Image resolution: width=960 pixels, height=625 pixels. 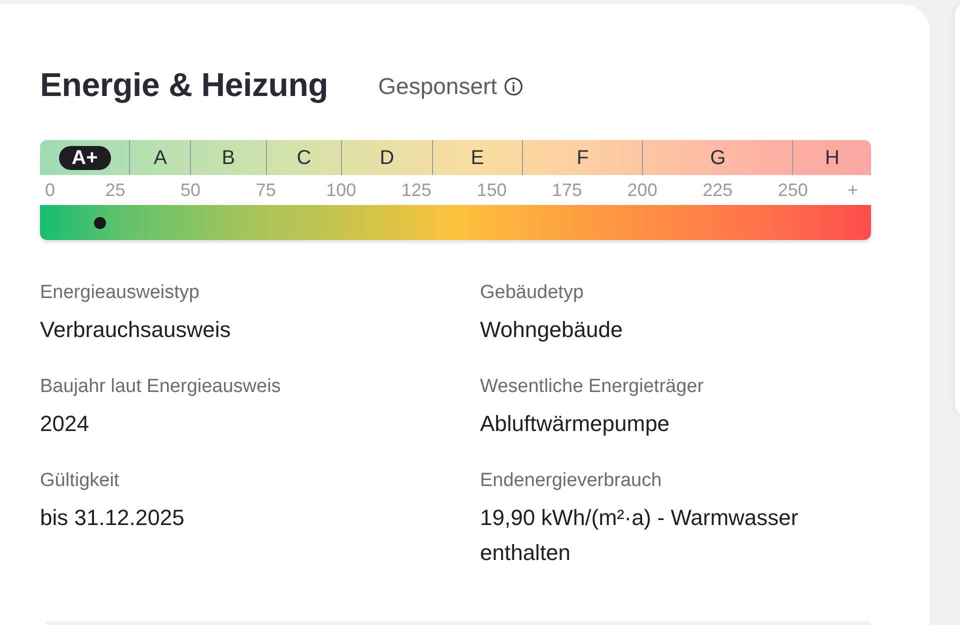 I want to click on energy-class-label: C, so click(x=304, y=158).